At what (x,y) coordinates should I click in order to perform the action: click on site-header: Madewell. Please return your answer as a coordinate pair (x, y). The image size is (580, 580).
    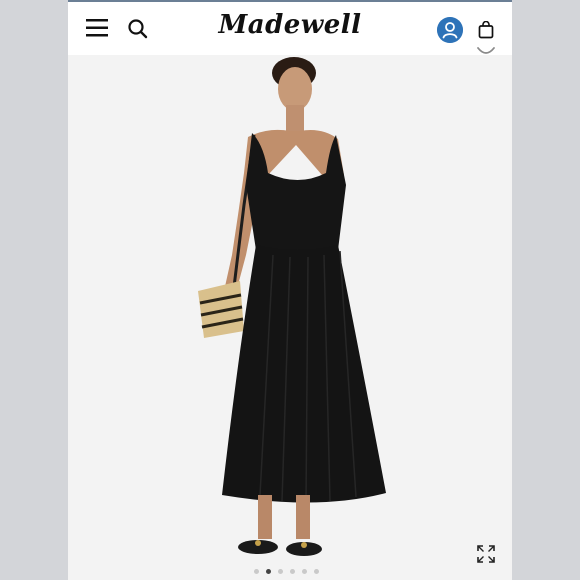
    Looking at the image, I should click on (290, 28).